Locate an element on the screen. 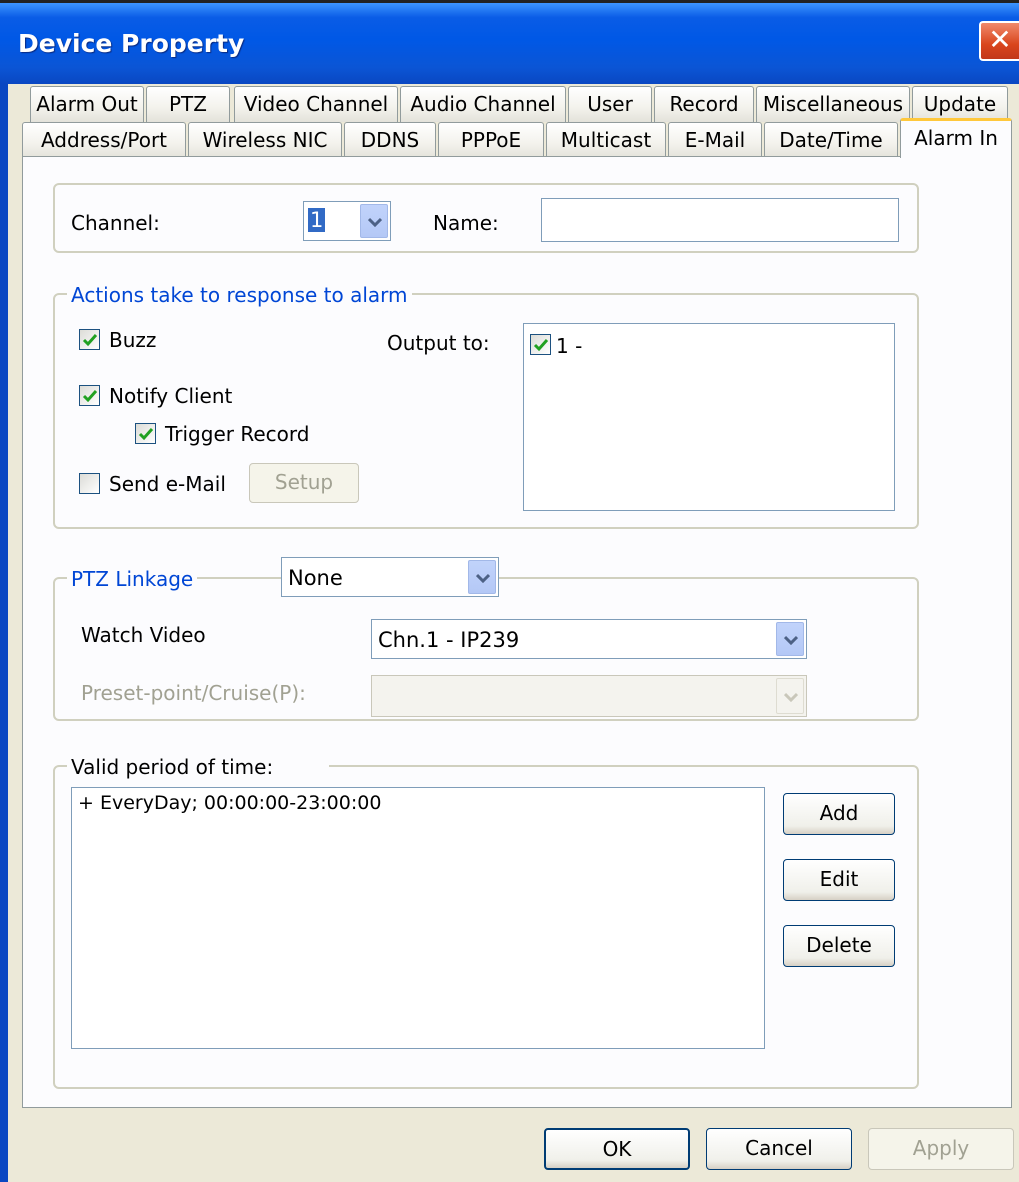 The width and height of the screenshot is (1019, 1182). tab-label: Record is located at coordinates (704, 104).